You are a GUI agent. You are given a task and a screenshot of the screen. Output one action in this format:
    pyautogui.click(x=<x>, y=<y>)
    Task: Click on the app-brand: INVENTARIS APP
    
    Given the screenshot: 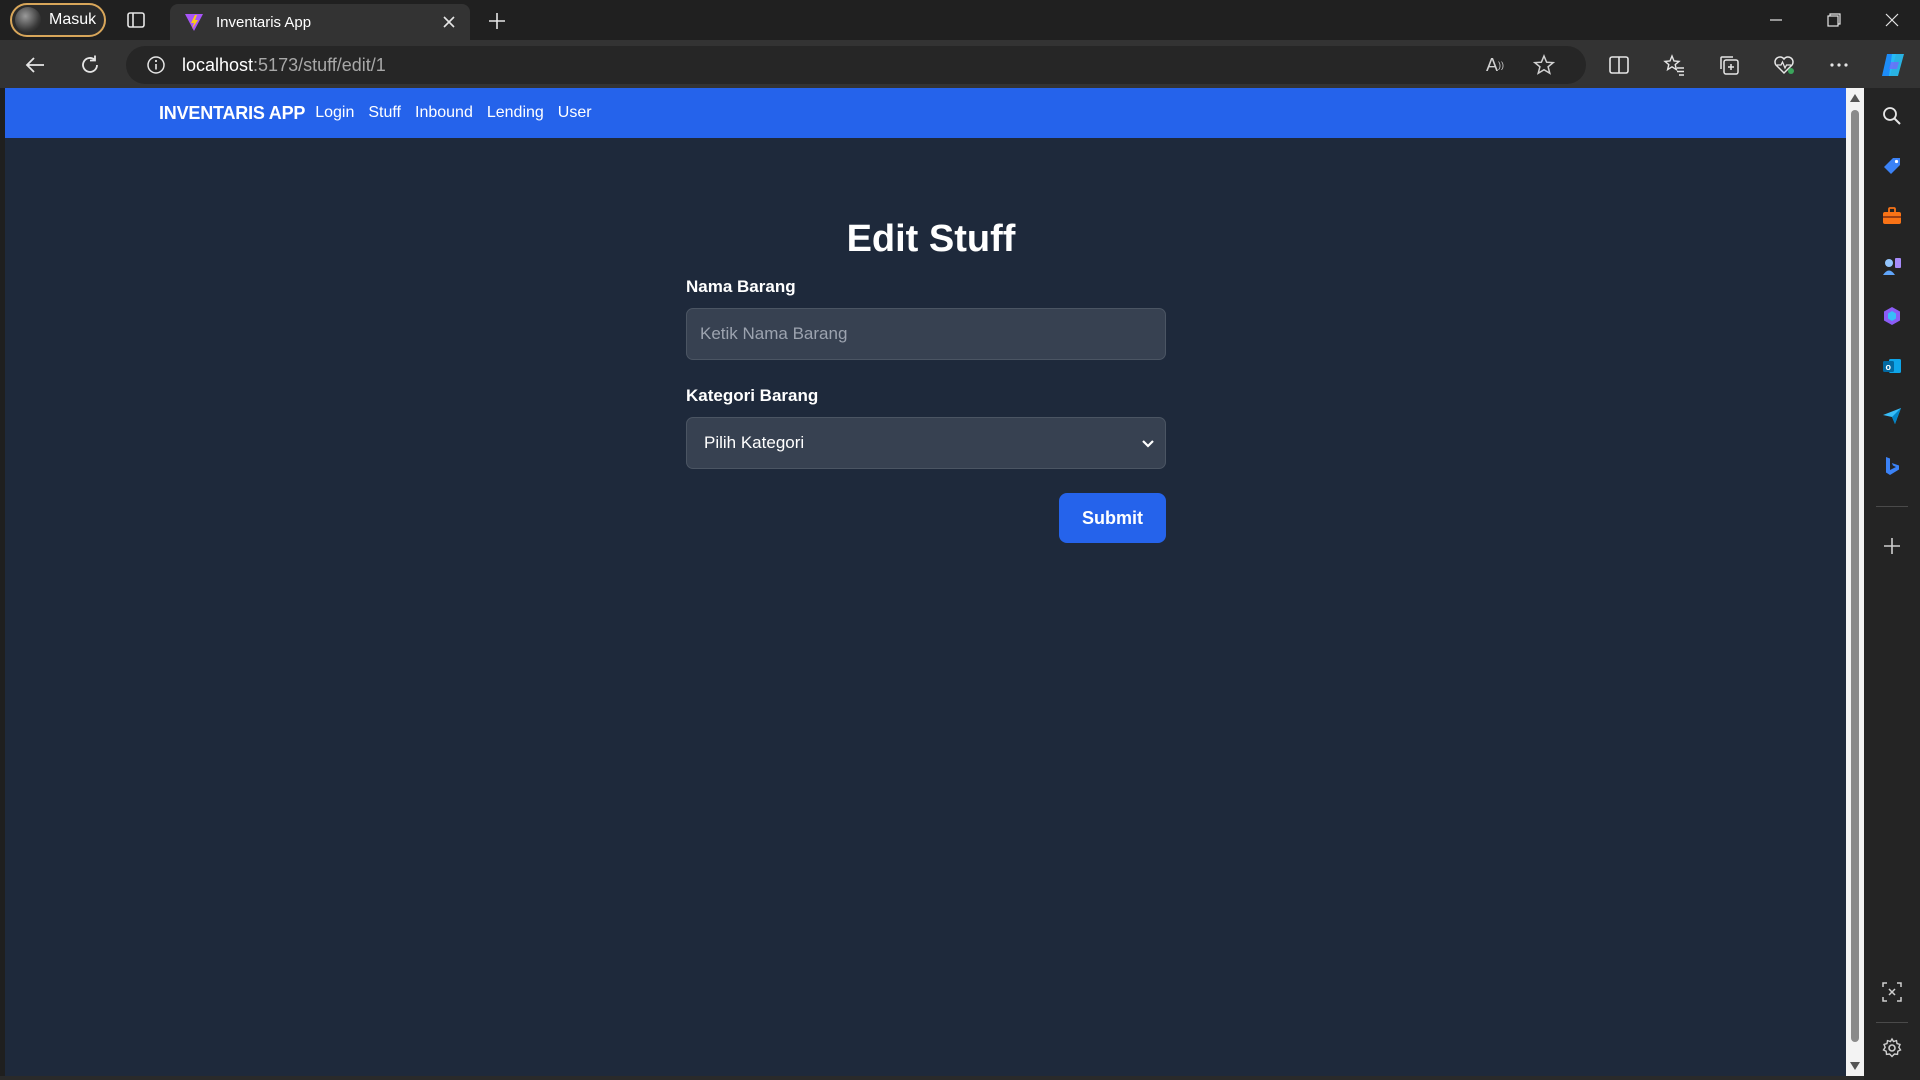 What is the action you would take?
    pyautogui.click(x=232, y=113)
    